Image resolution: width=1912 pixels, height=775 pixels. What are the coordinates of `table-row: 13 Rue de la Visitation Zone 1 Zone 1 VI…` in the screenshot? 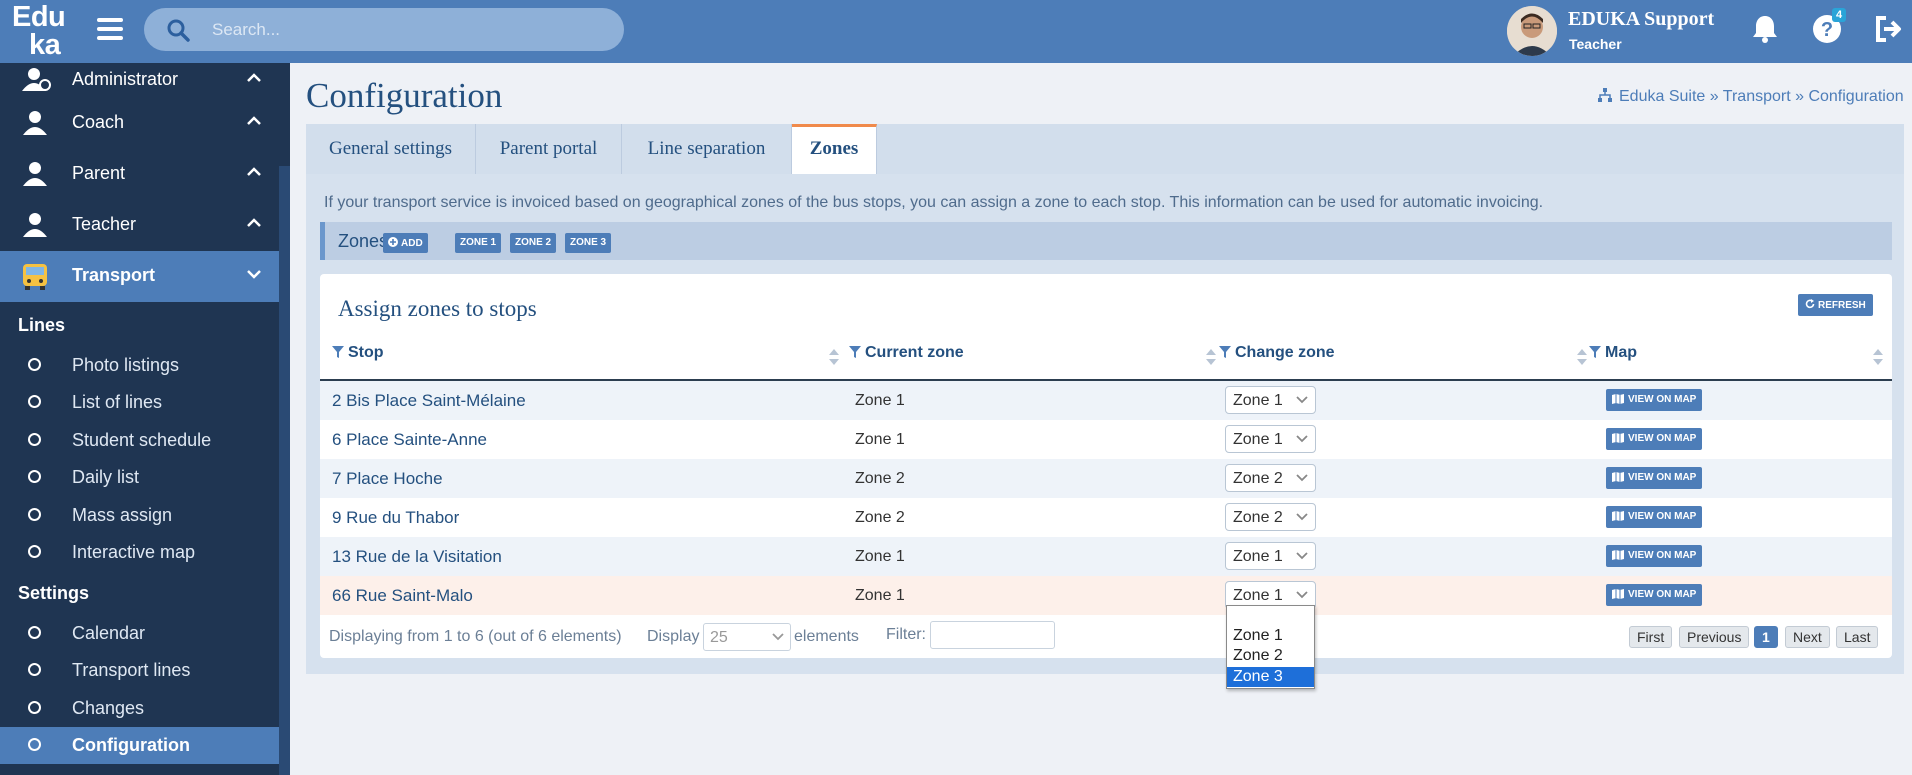 It's located at (1106, 556).